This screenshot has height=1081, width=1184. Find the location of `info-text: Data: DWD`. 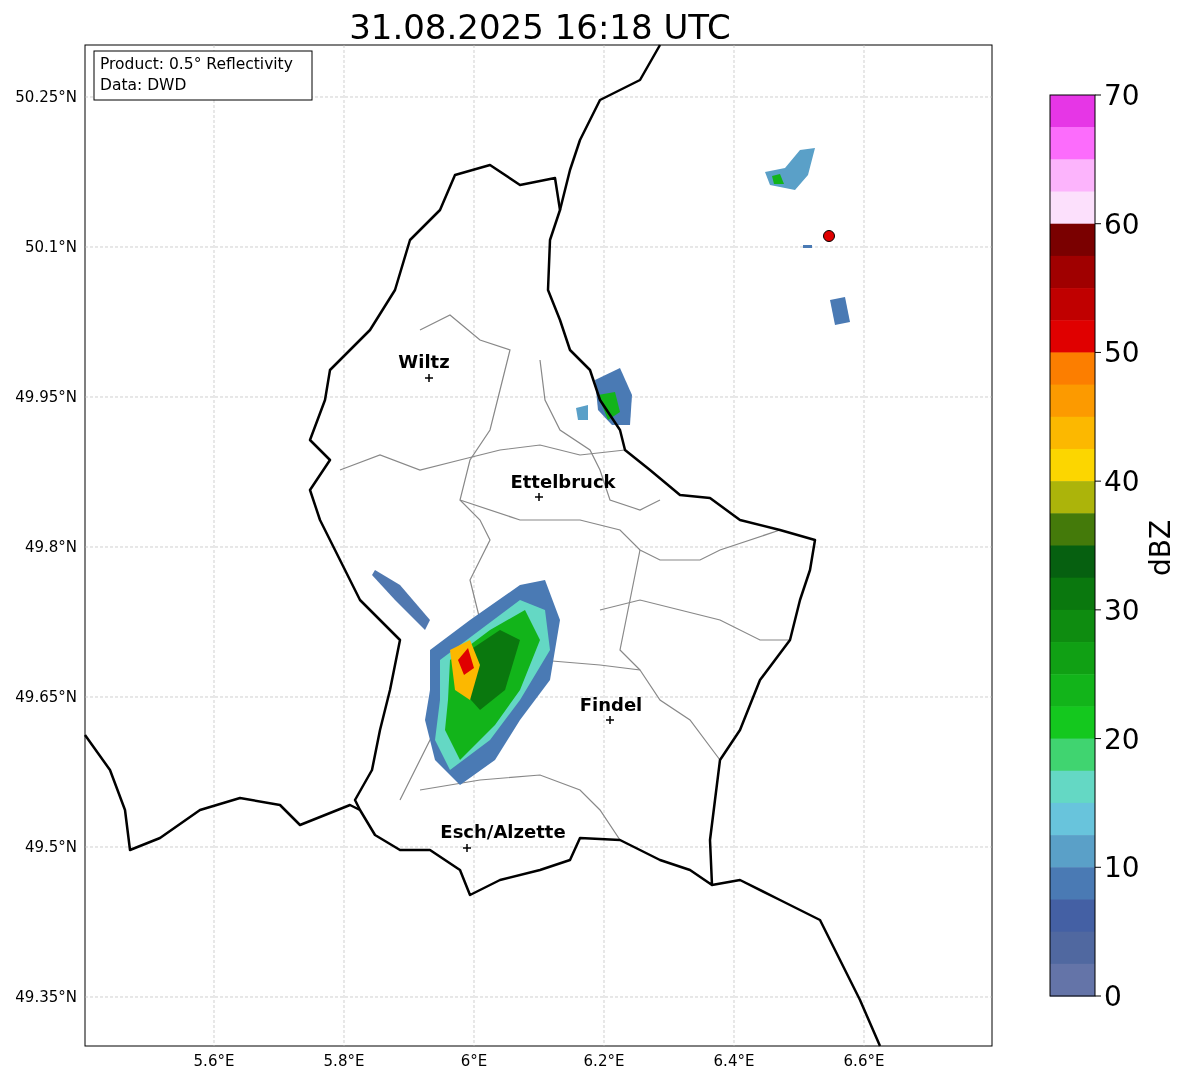

info-text: Data: DWD is located at coordinates (143, 85).